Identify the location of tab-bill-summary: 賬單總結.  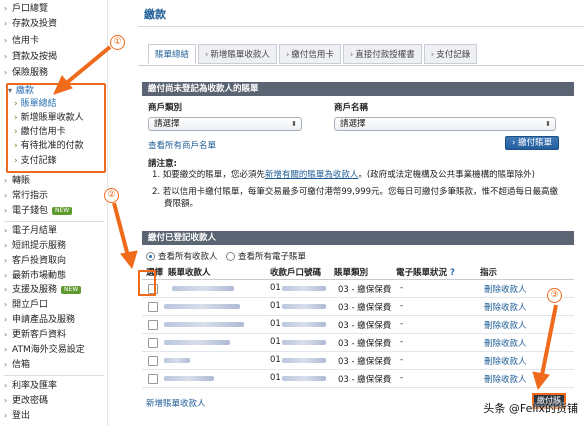
(172, 54).